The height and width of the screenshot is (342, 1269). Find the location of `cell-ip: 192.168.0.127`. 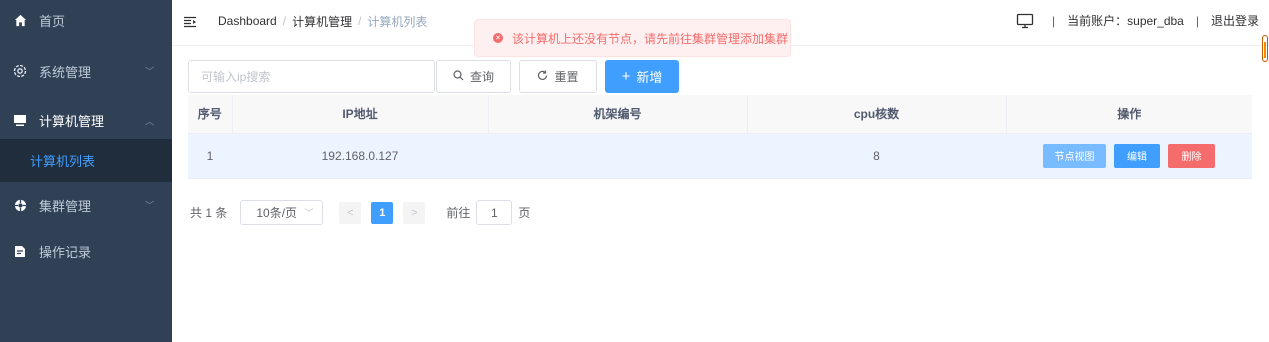

cell-ip: 192.168.0.127 is located at coordinates (360, 156).